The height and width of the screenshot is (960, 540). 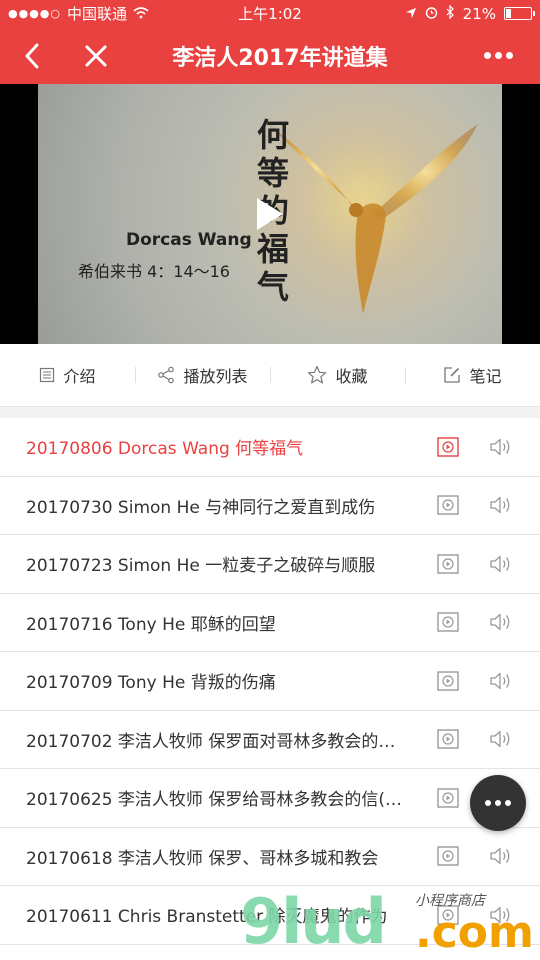 I want to click on more-menu-button, so click(x=498, y=55).